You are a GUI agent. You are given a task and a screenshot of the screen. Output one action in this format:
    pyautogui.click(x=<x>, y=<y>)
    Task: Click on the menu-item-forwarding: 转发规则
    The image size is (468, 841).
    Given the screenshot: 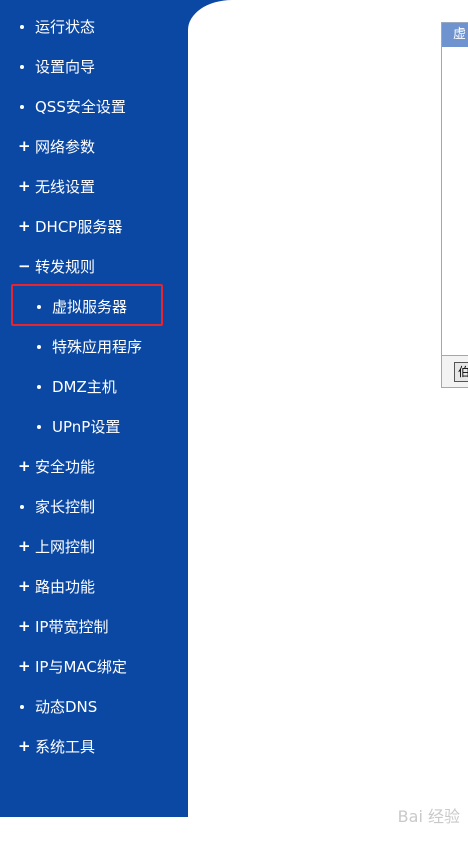 What is the action you would take?
    pyautogui.click(x=94, y=267)
    